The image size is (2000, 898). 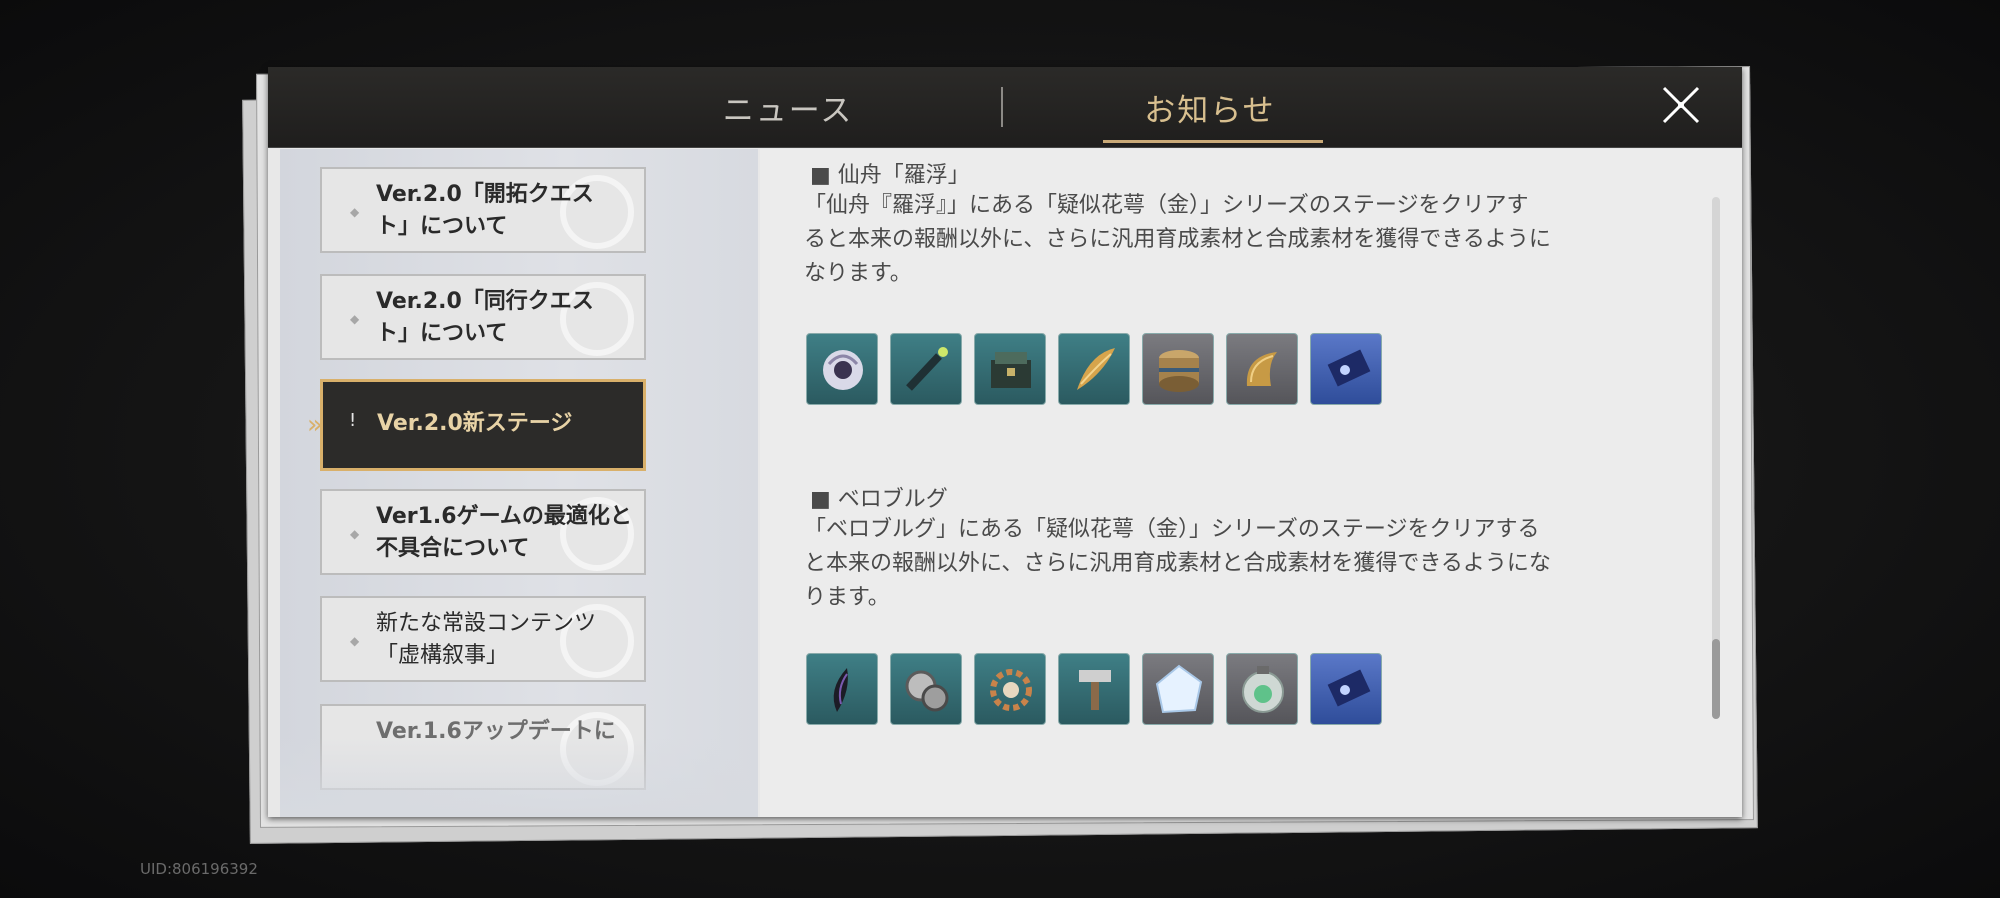 What do you see at coordinates (858, 273) in the screenshot?
I see `body-line: なります。` at bounding box center [858, 273].